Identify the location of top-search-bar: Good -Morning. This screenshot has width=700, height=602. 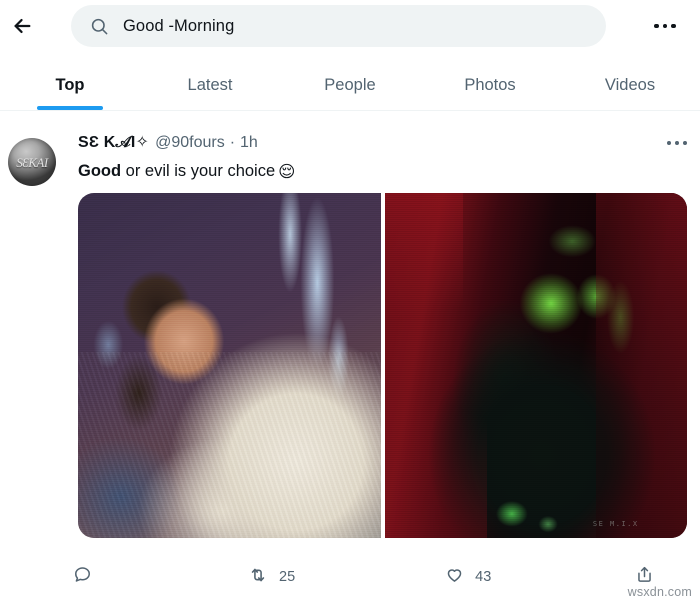
(350, 26).